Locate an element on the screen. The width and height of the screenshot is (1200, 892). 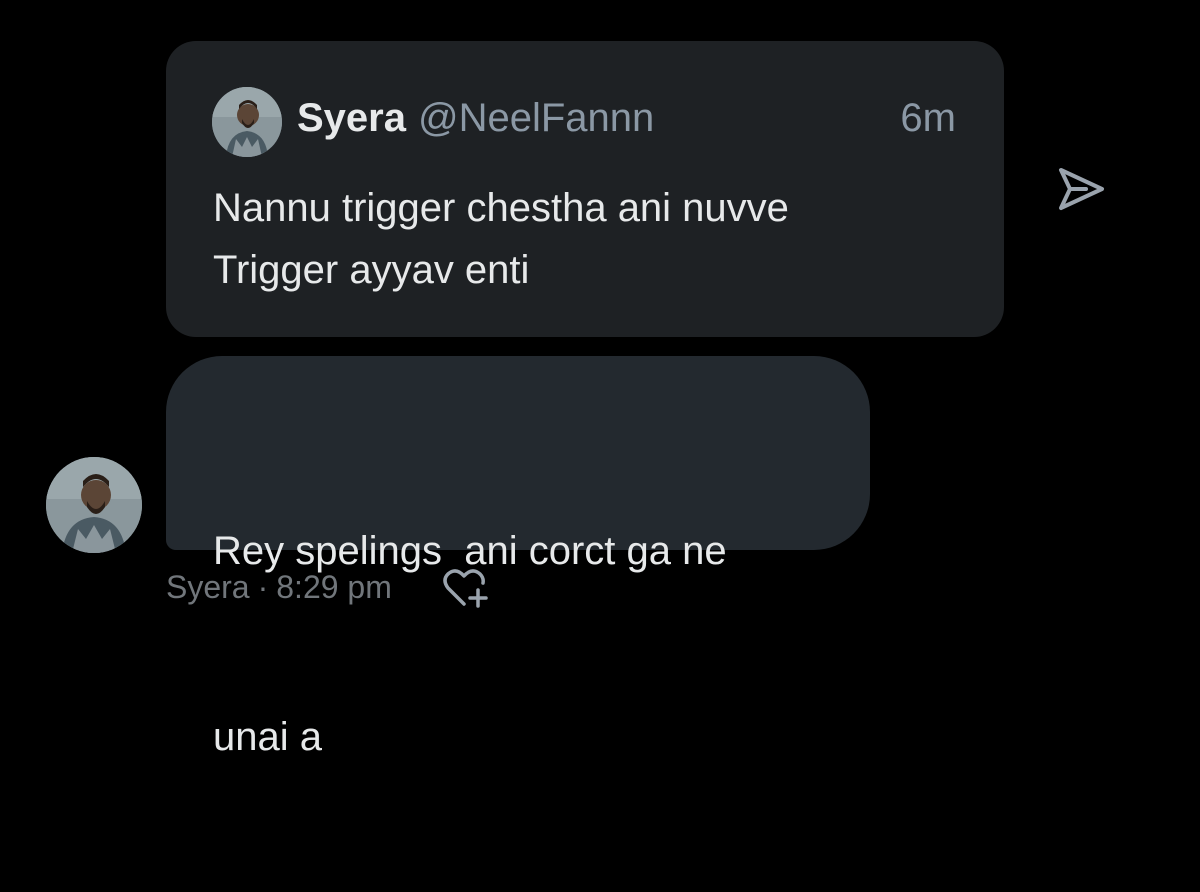
add-reaction-icon is located at coordinates (465, 588).